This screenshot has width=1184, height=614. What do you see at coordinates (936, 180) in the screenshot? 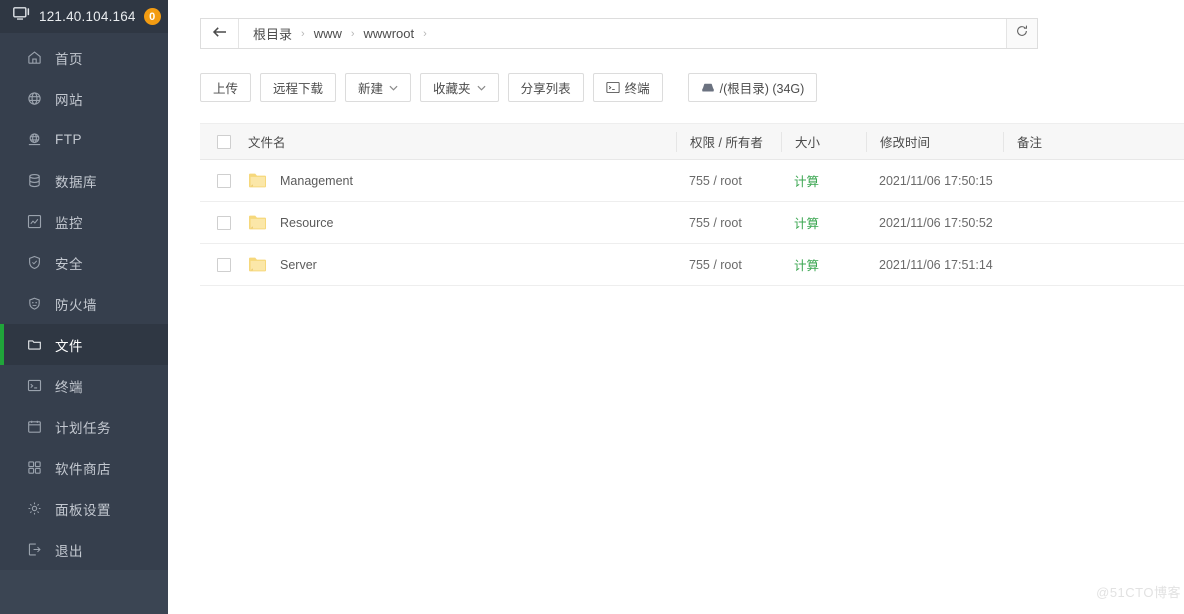
I see `file-mtime: 2021/11/06 17:50:15` at bounding box center [936, 180].